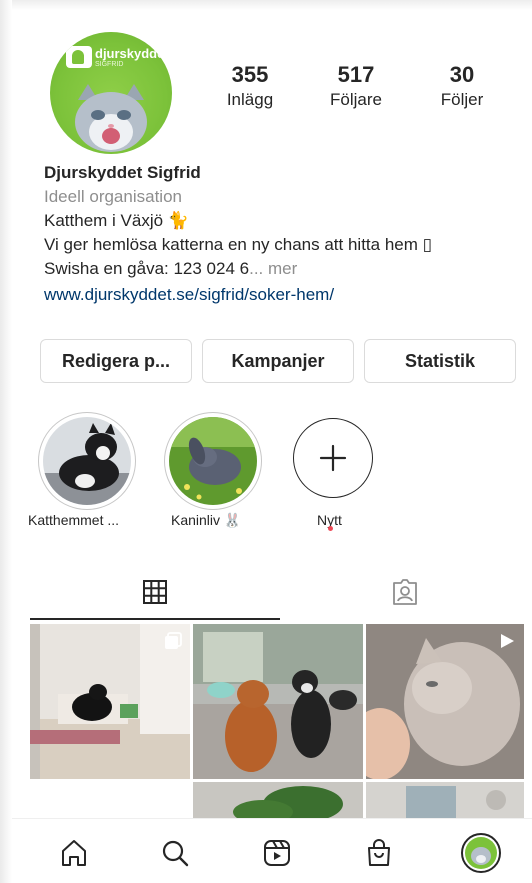 This screenshot has height=883, width=532. I want to click on post-image-room, so click(445, 800).